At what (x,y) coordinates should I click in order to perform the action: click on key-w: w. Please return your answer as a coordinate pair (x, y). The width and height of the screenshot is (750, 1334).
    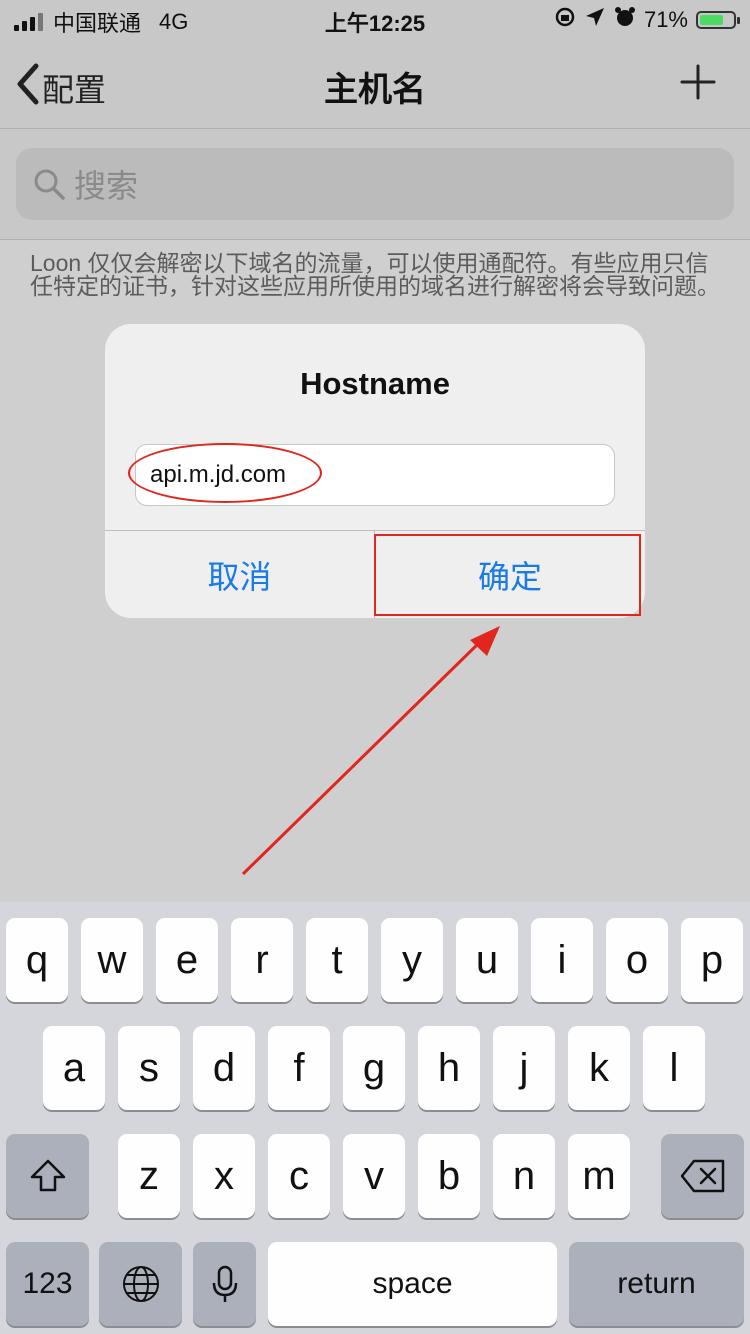
    Looking at the image, I should click on (112, 960).